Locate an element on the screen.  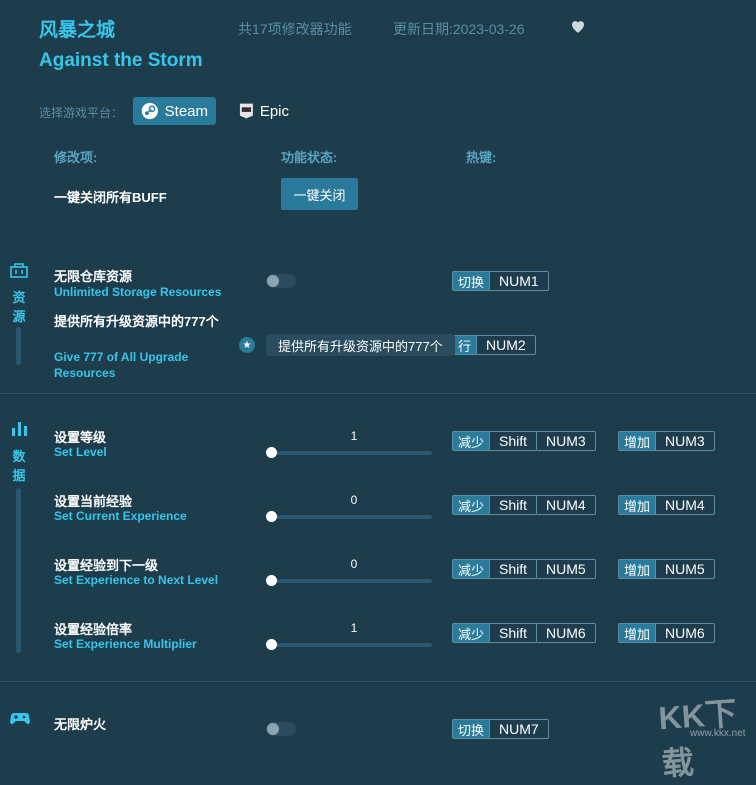
data-item-label-cn: 设置等级 is located at coordinates (80, 437).